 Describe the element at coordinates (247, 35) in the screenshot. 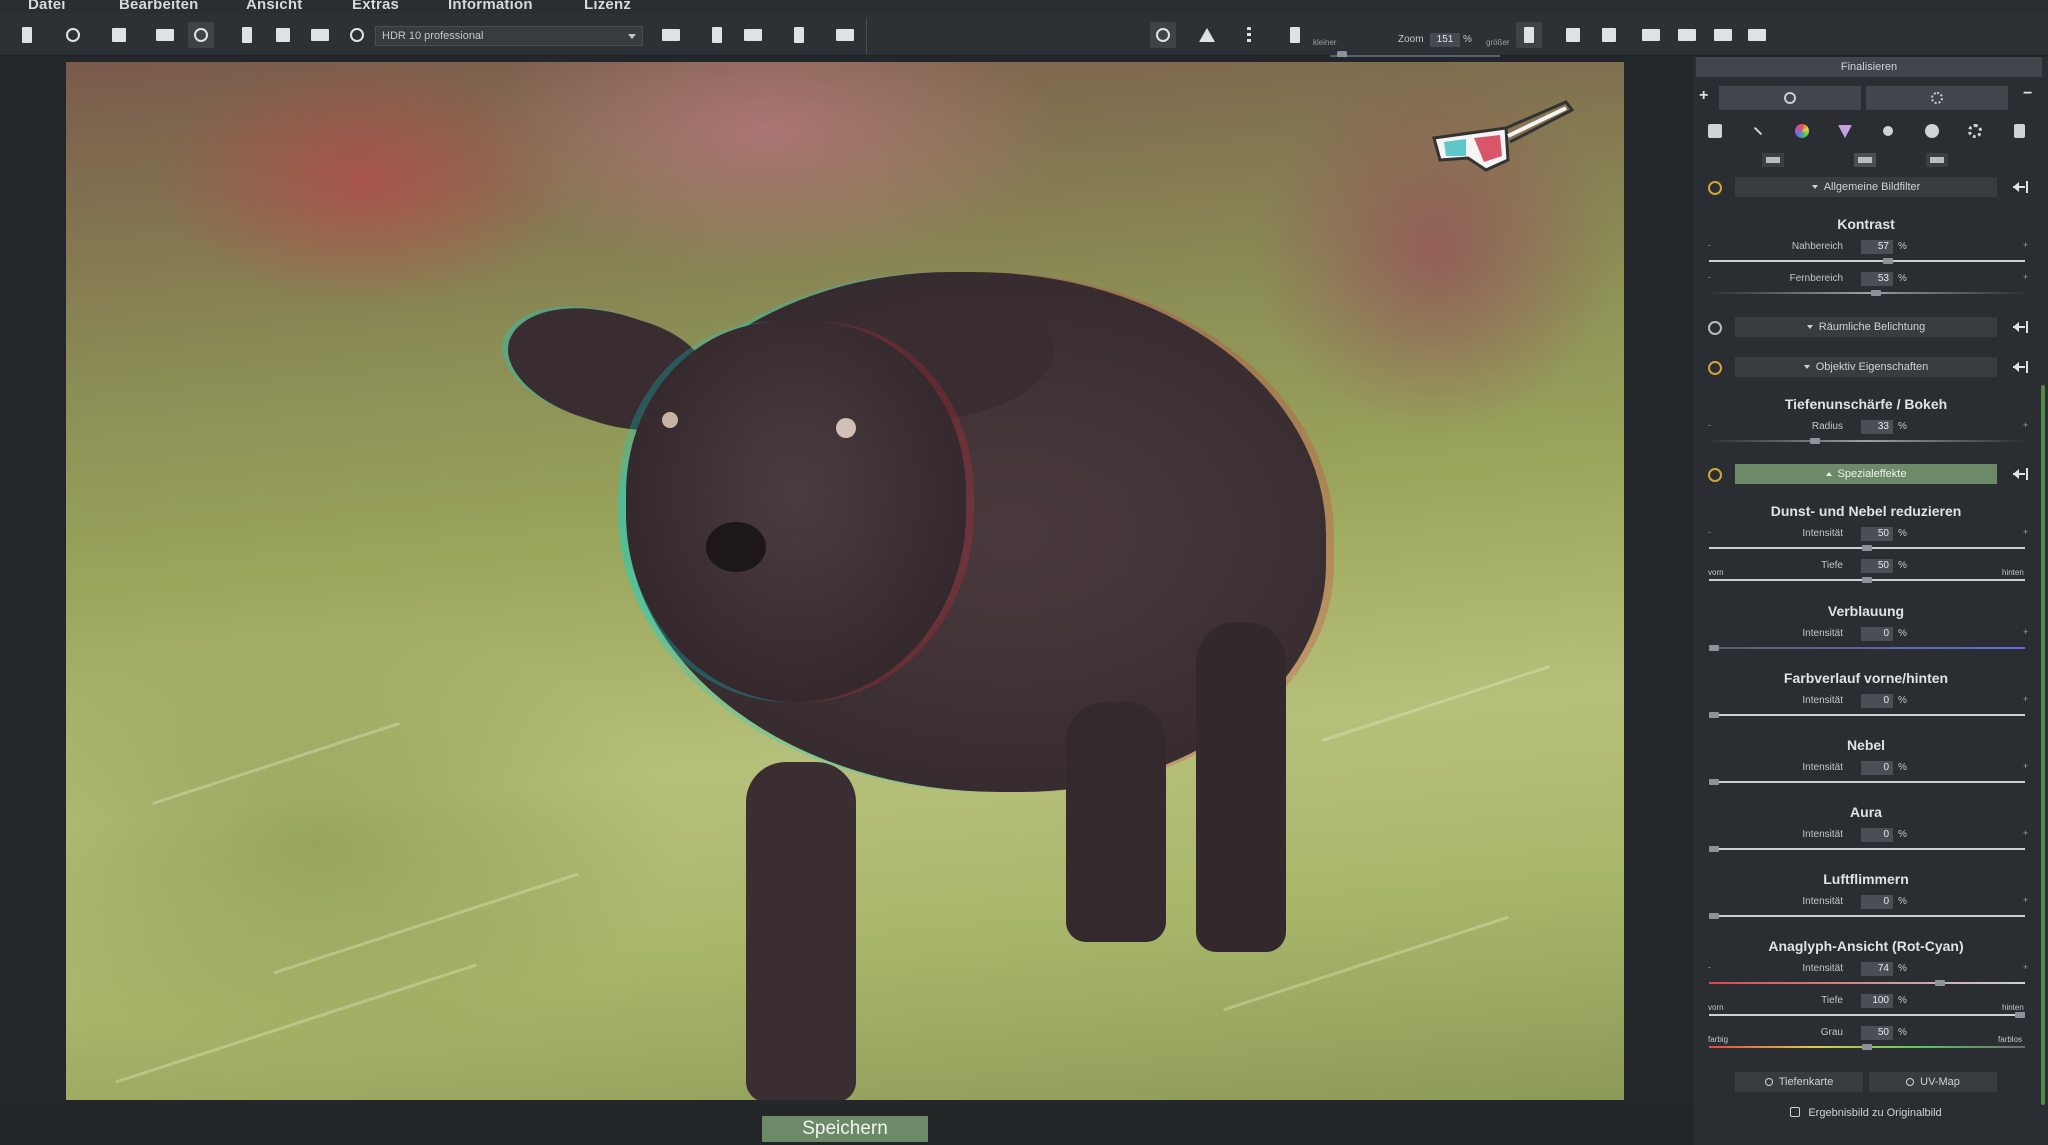

I see `single-page-button` at that location.